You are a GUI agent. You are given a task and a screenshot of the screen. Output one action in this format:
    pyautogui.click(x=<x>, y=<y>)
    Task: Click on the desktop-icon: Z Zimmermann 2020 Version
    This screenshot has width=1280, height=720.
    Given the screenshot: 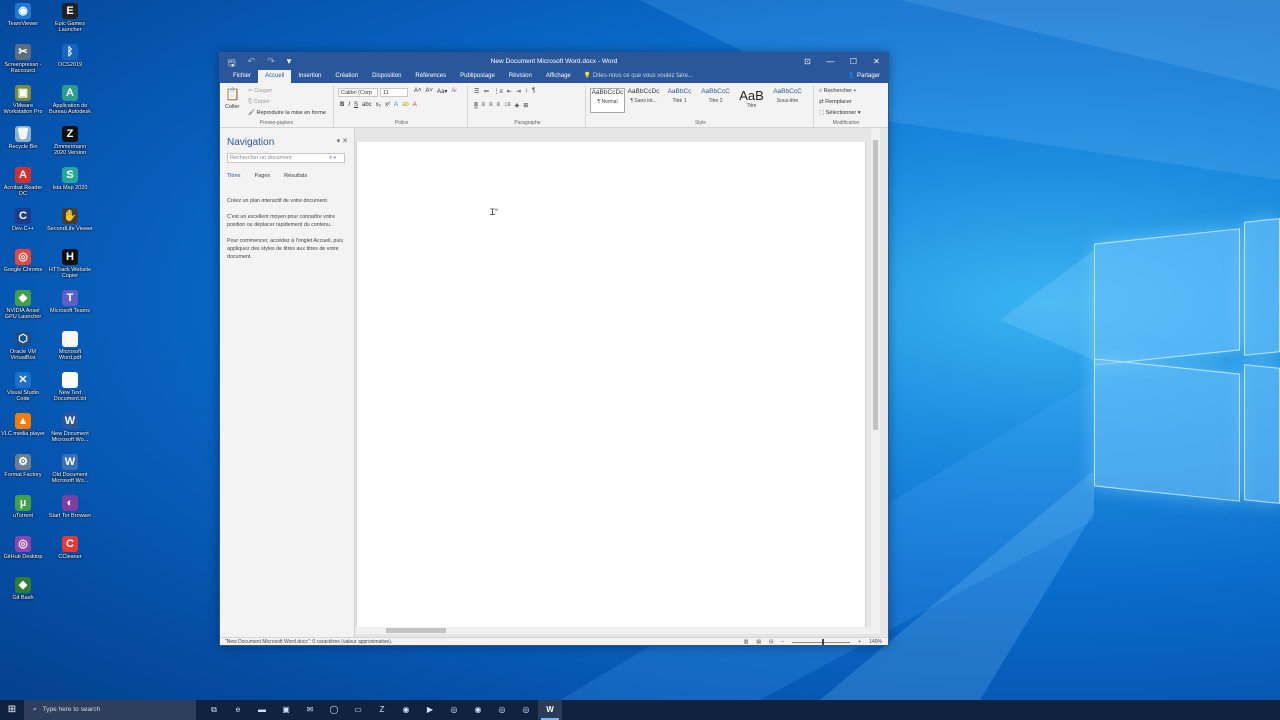 What is the action you would take?
    pyautogui.click(x=70, y=146)
    